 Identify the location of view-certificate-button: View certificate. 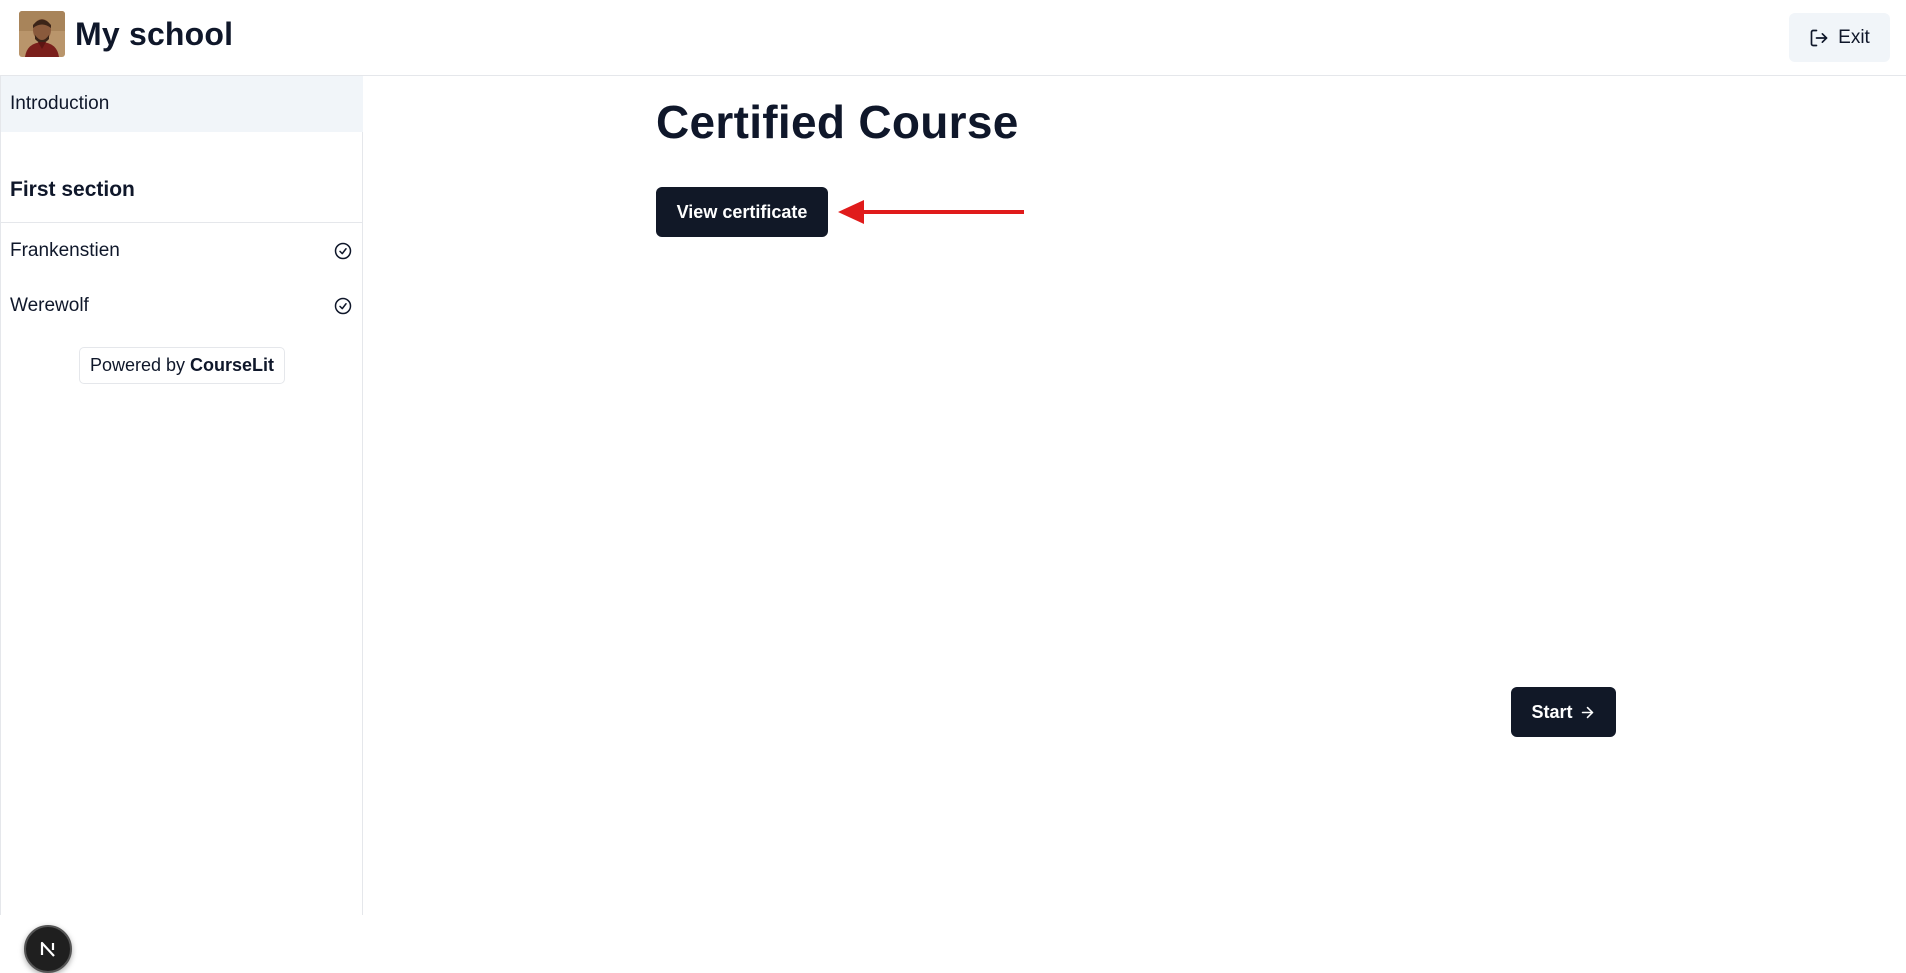
(742, 212).